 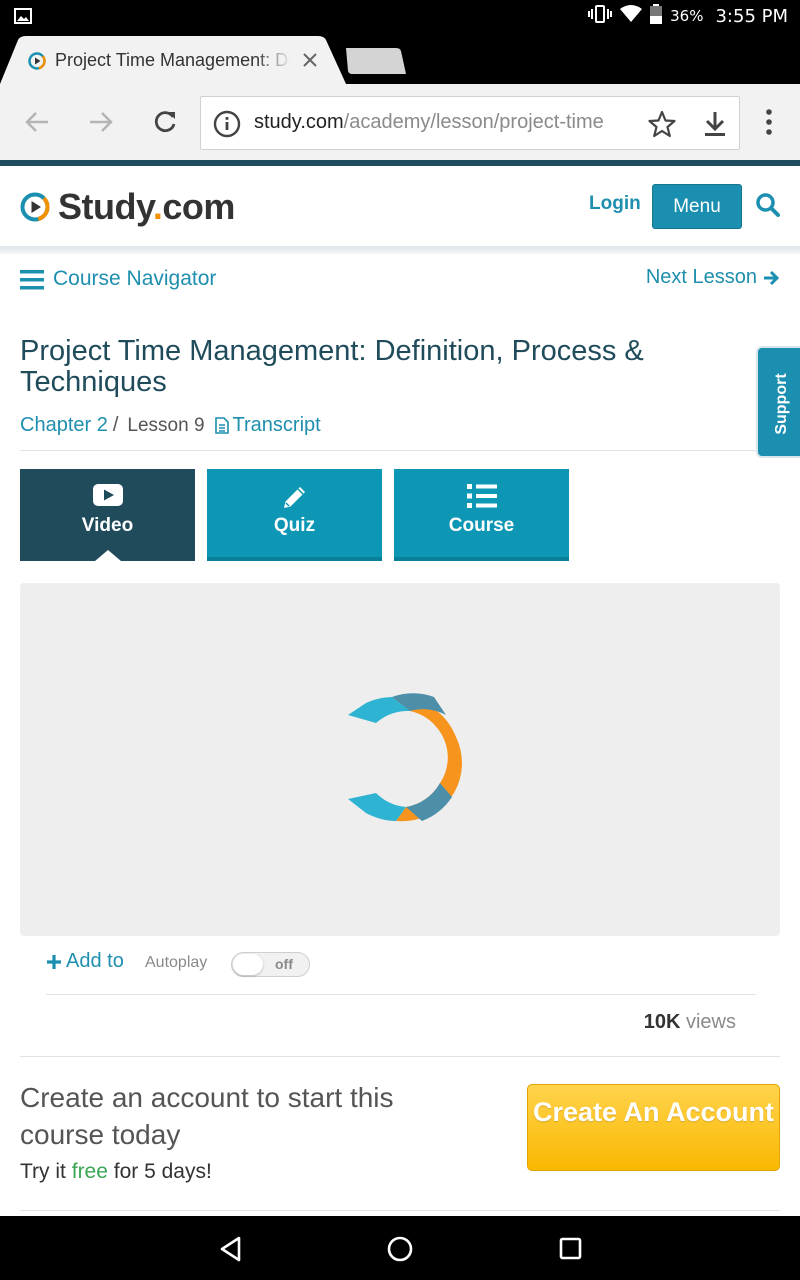 What do you see at coordinates (23, 18) in the screenshot?
I see `image-notification-icon` at bounding box center [23, 18].